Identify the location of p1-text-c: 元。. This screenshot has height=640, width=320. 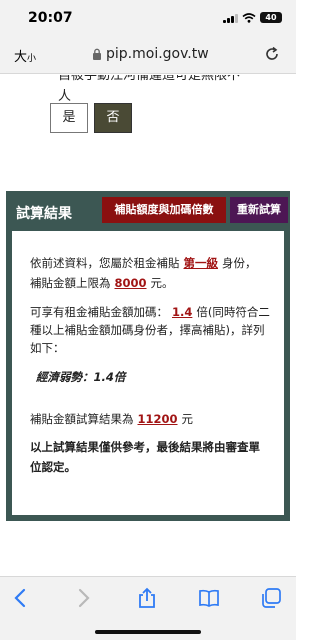
(162, 283).